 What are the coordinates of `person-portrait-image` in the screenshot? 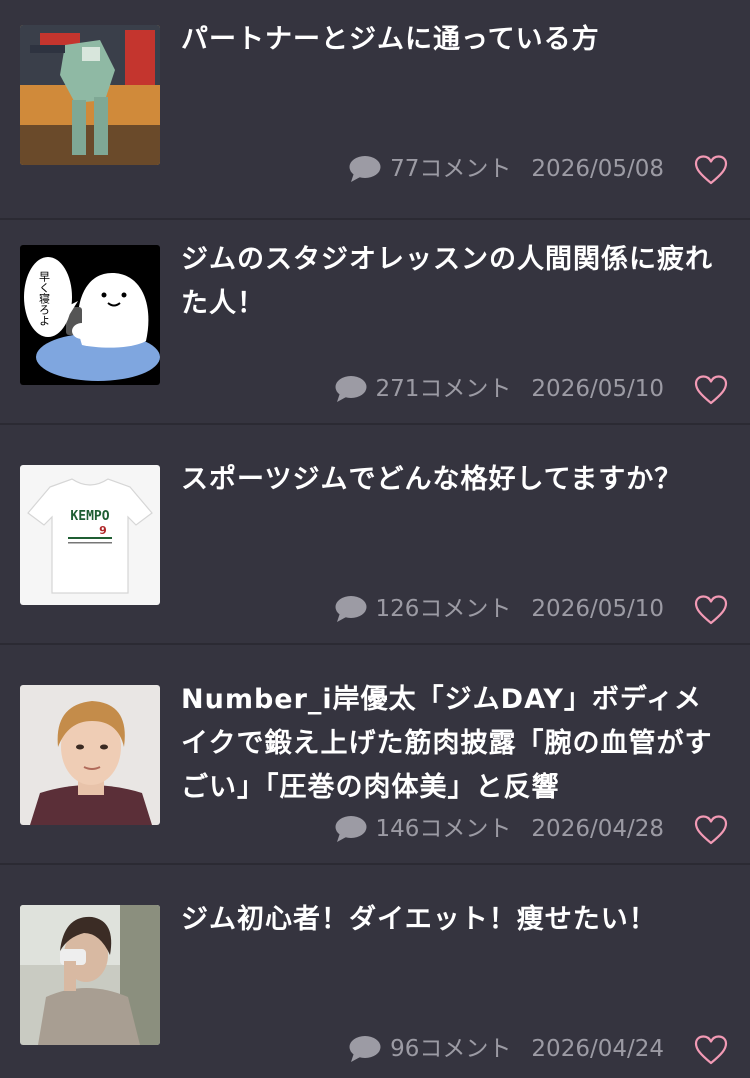 It's located at (90, 755).